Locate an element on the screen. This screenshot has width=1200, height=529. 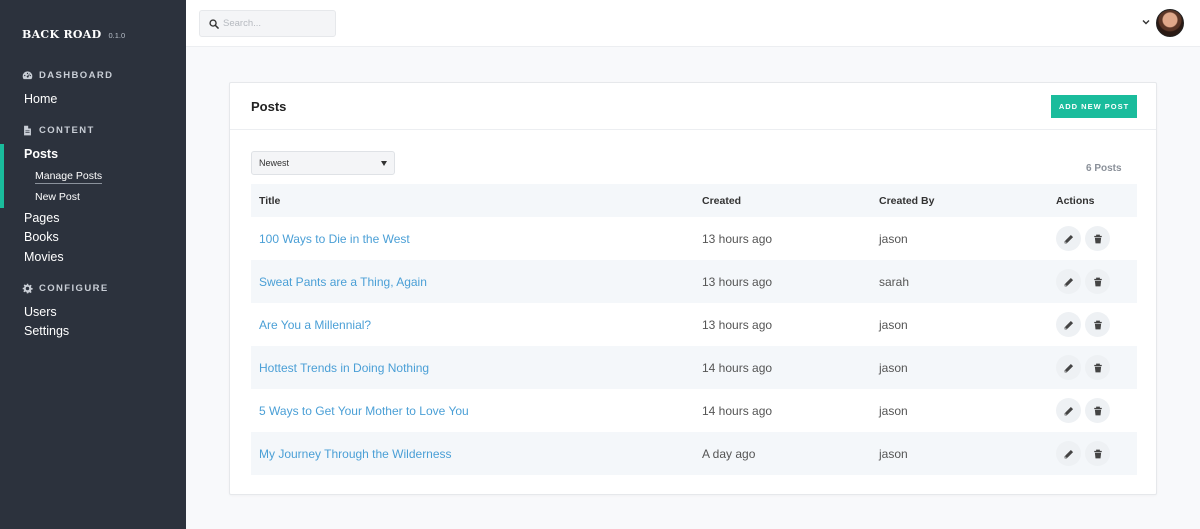
sidebar-subitem-new-post: New Post is located at coordinates (57, 197).